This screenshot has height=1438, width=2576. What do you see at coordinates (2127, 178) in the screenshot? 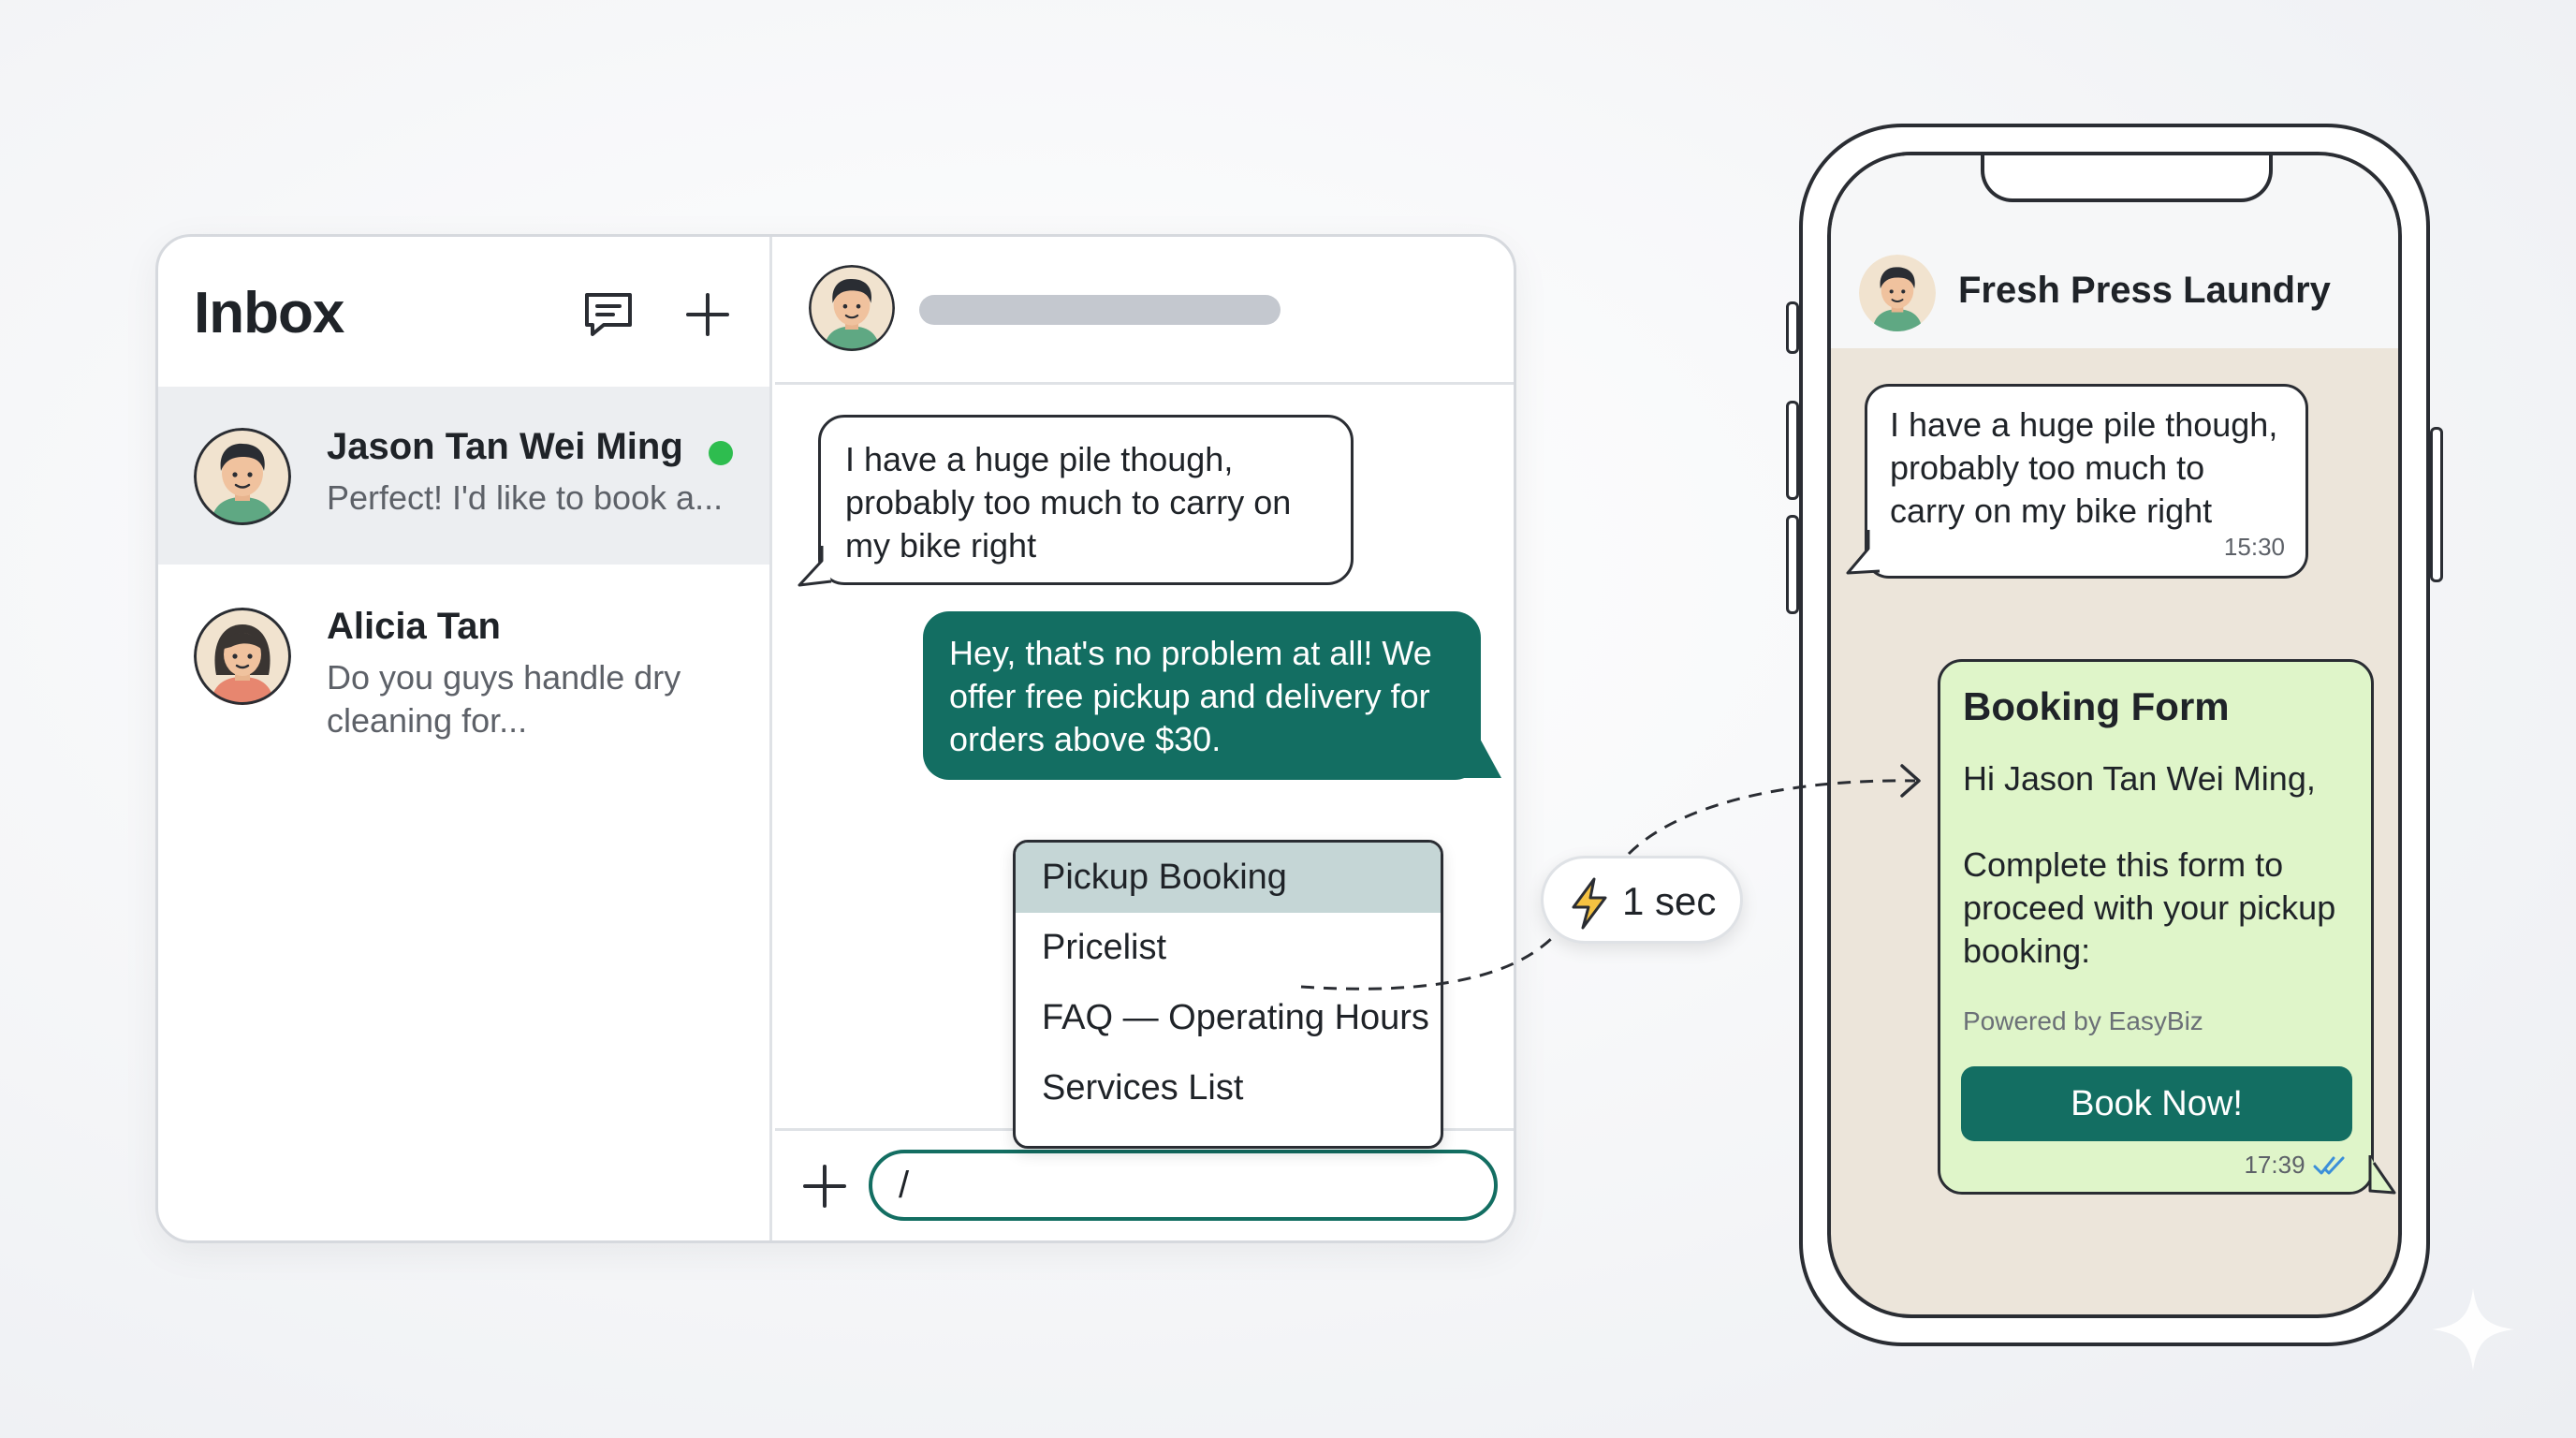
I see `phone-notch` at bounding box center [2127, 178].